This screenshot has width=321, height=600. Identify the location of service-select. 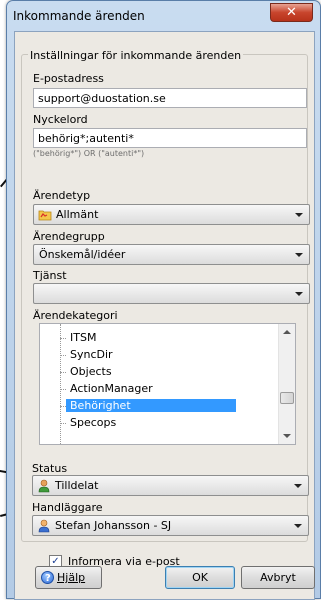
(171, 293).